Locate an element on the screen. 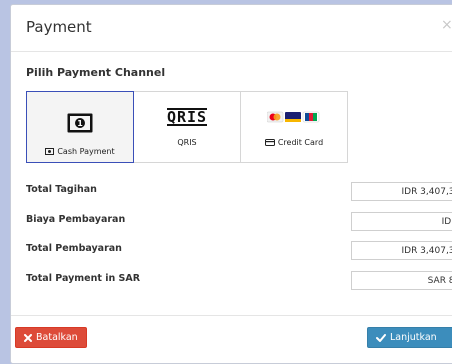 This screenshot has width=452, height=364. channel-credit-card: Credit Card is located at coordinates (294, 127).